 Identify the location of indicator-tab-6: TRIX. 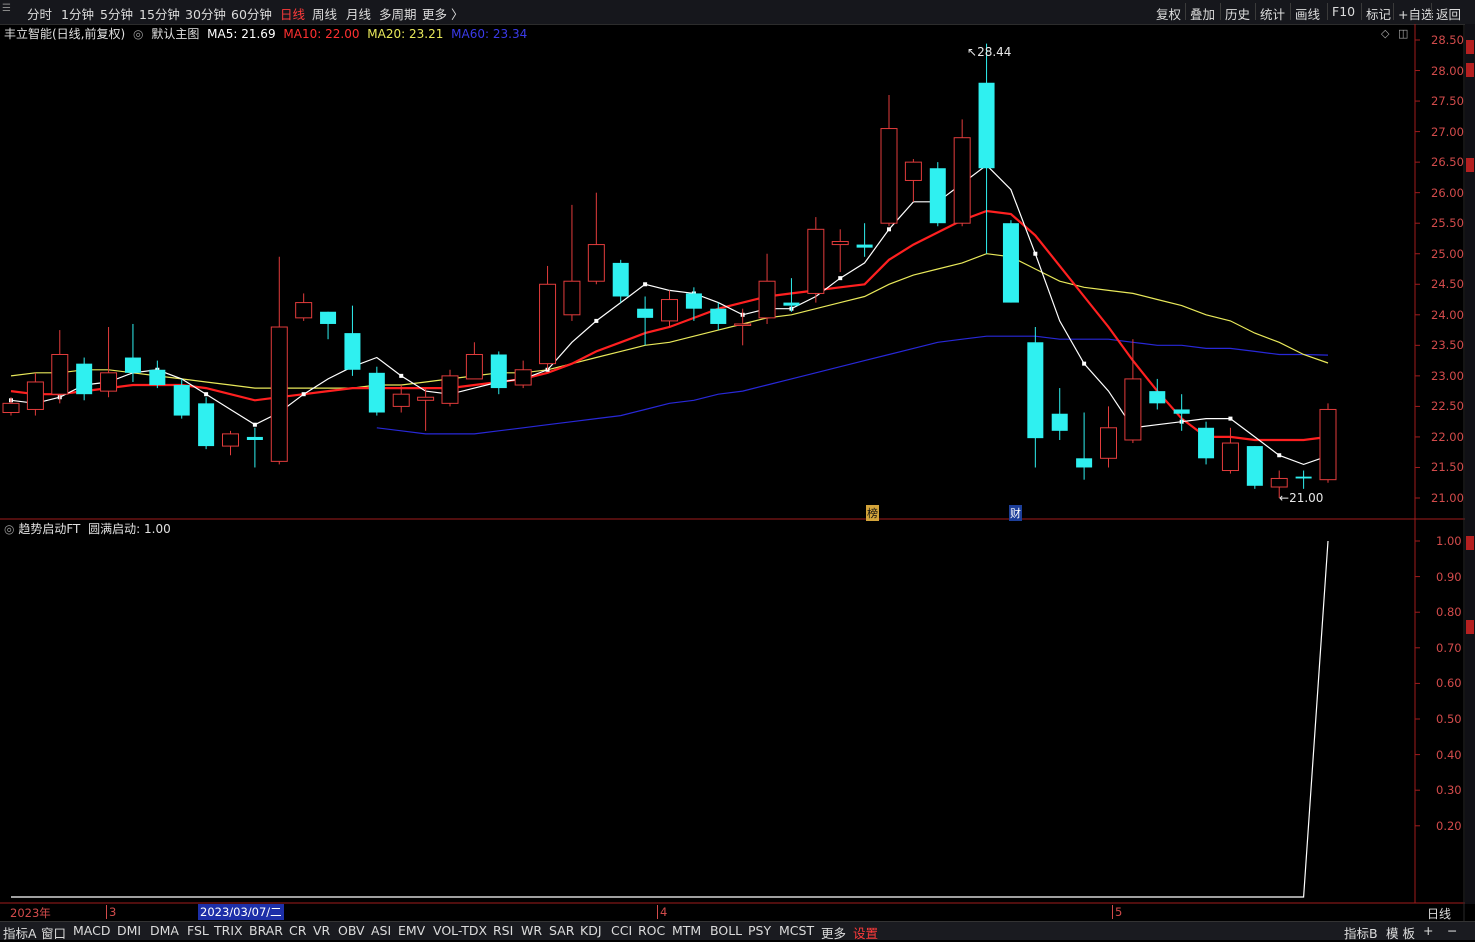
(228, 930).